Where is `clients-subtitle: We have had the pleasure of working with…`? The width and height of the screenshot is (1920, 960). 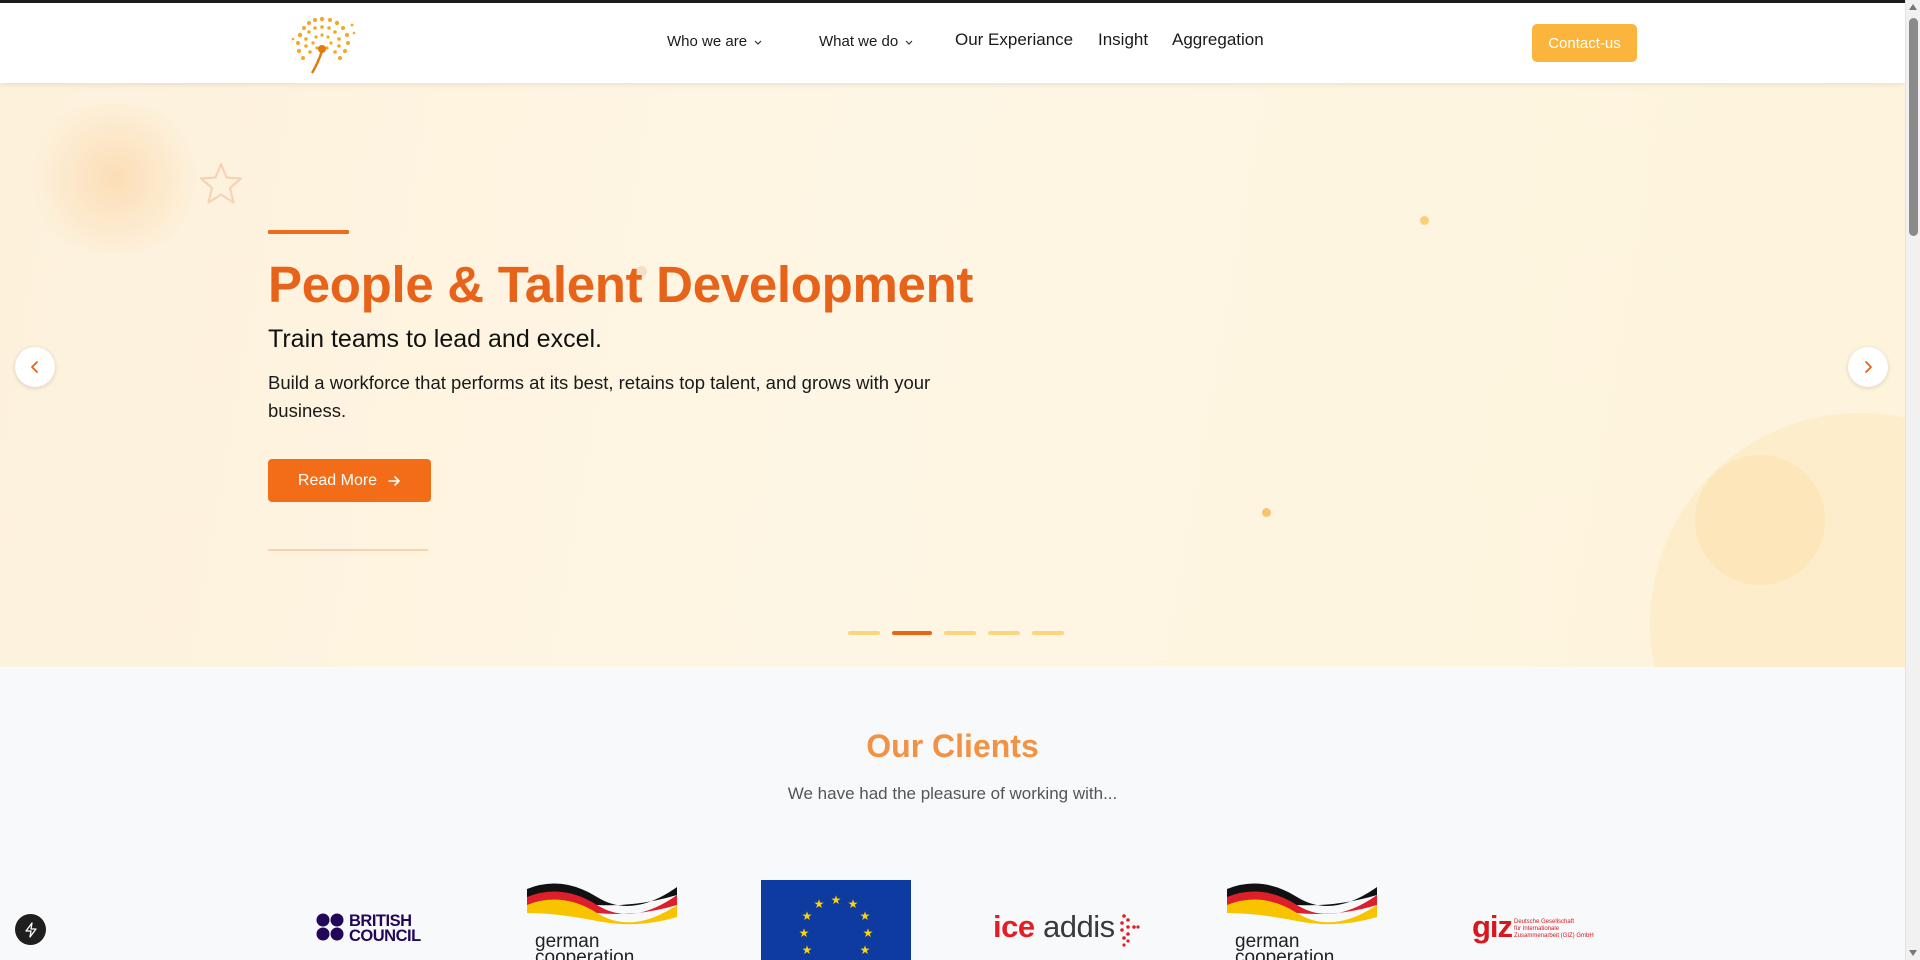 clients-subtitle: We have had the pleasure of working with… is located at coordinates (952, 793).